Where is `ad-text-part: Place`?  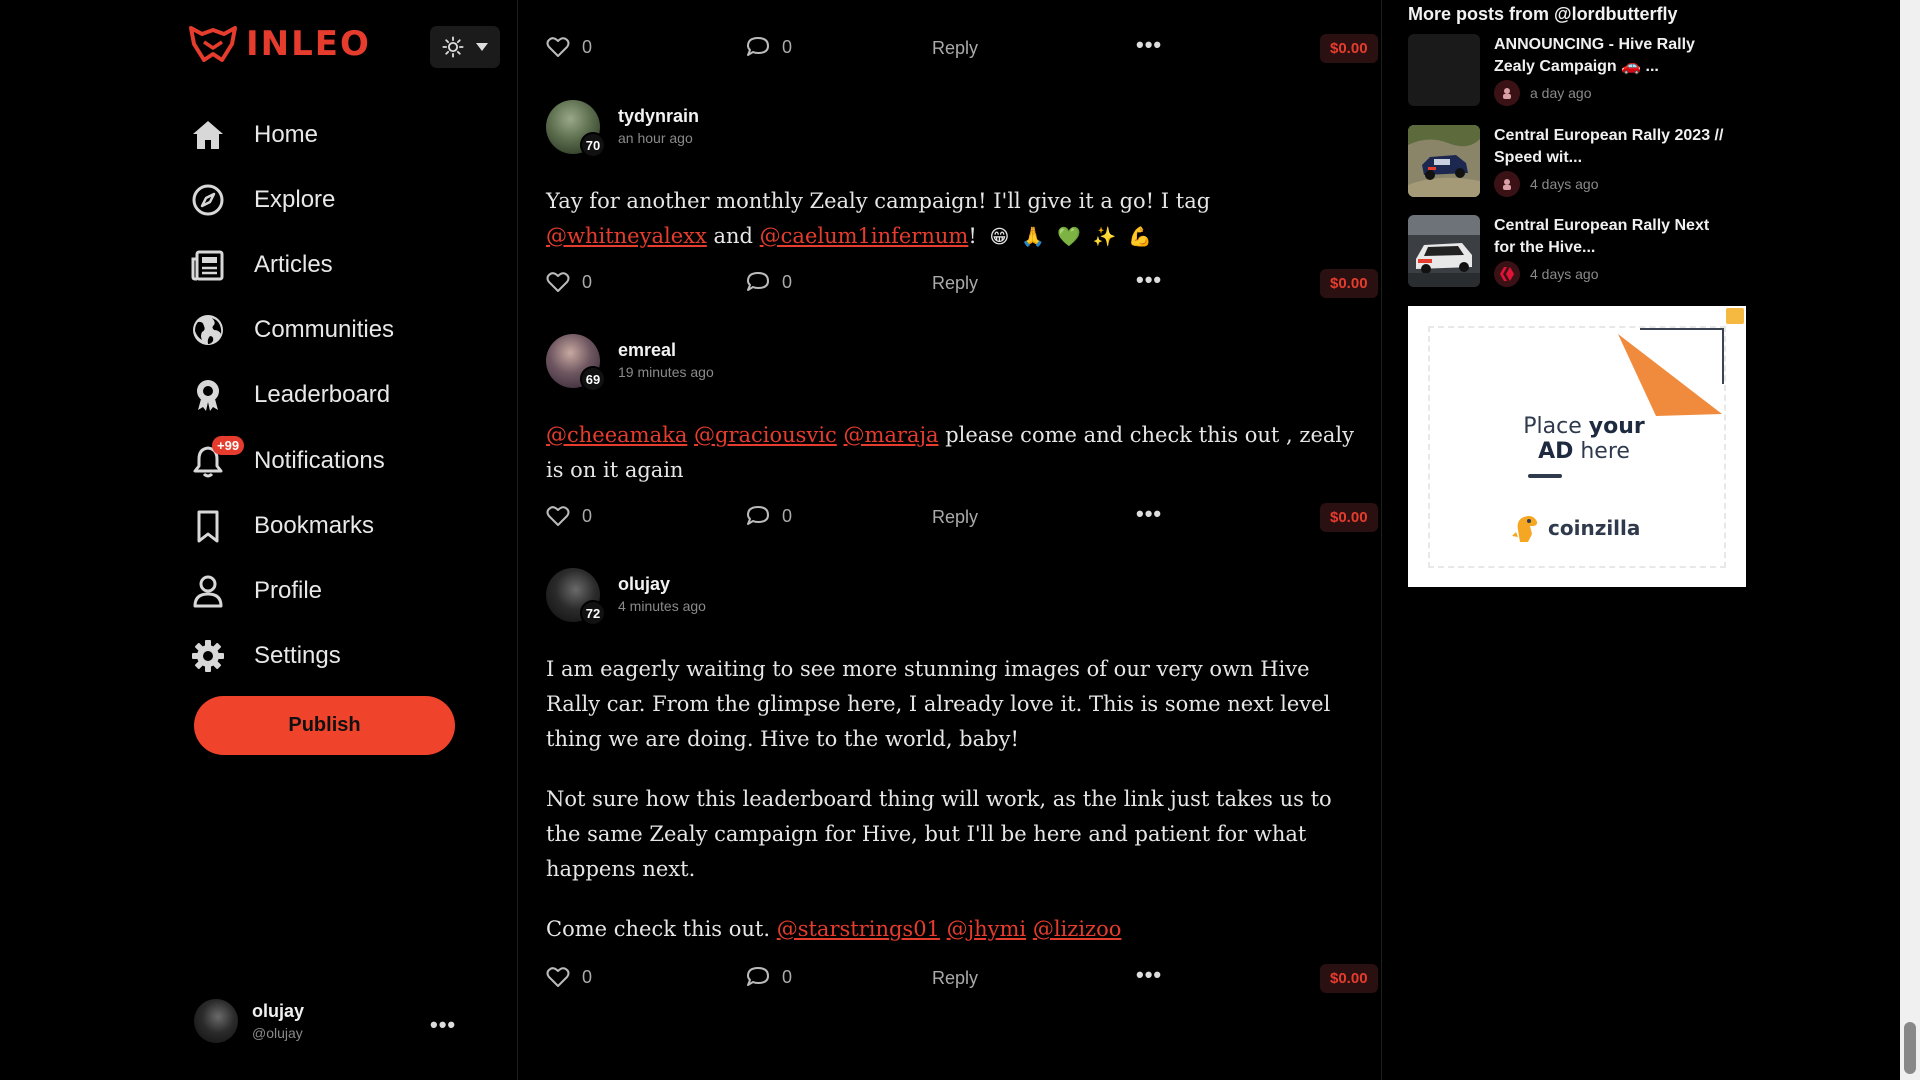
ad-text-part: Place is located at coordinates (1556, 426).